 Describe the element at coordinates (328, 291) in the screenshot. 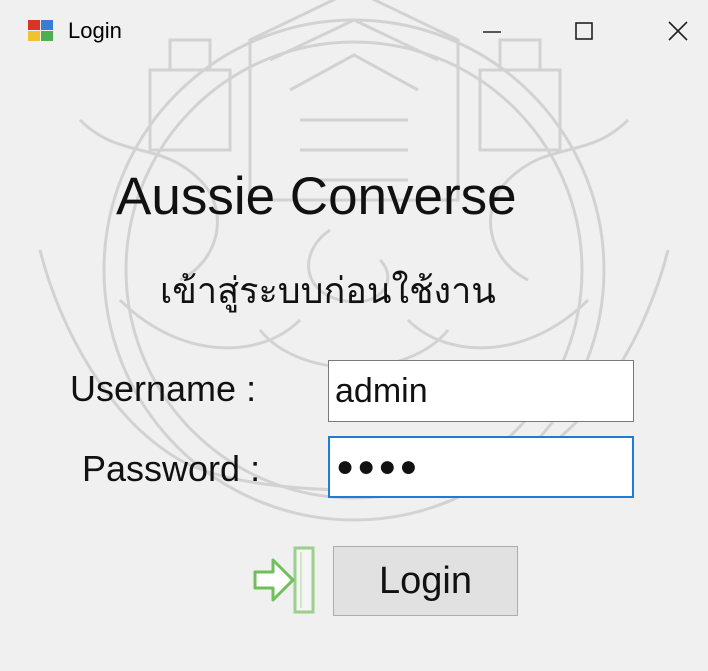

I see `login-subtitle: เข้าสู่ระบบก่อนใช้งาน` at that location.